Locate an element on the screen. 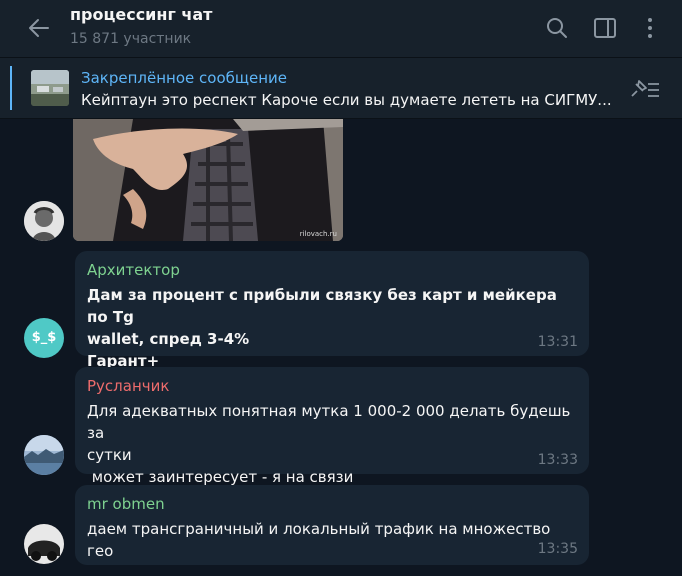  image-watermark: rilovach.ru is located at coordinates (318, 234).